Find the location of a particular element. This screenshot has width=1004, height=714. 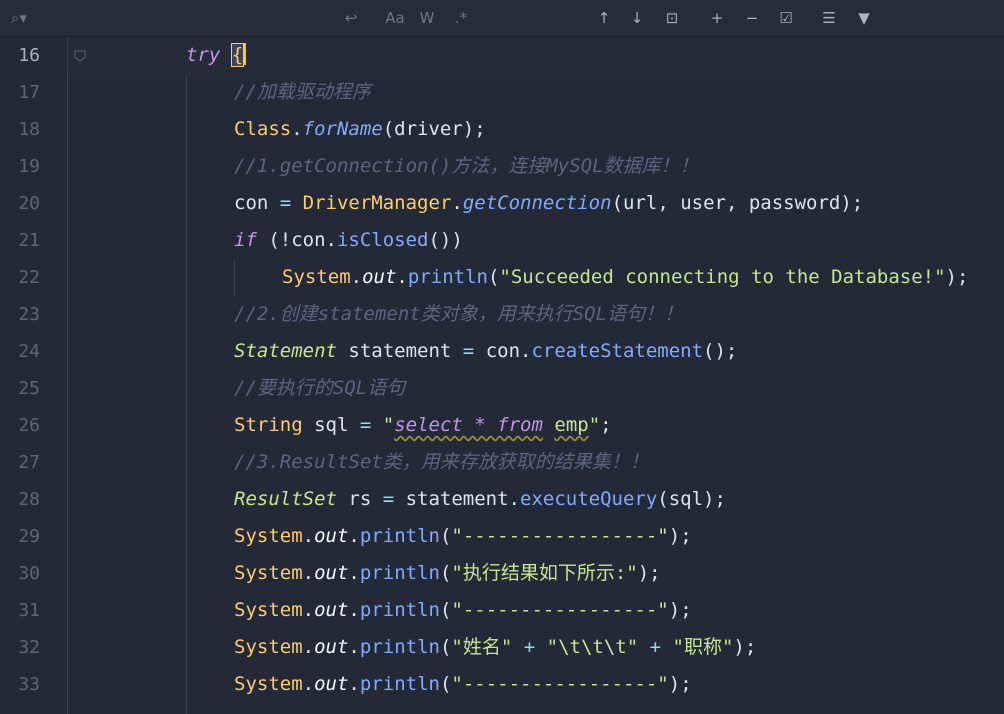

code-line: //2.创建statement类对象，用来执行SQL语句！！ is located at coordinates (458, 314).